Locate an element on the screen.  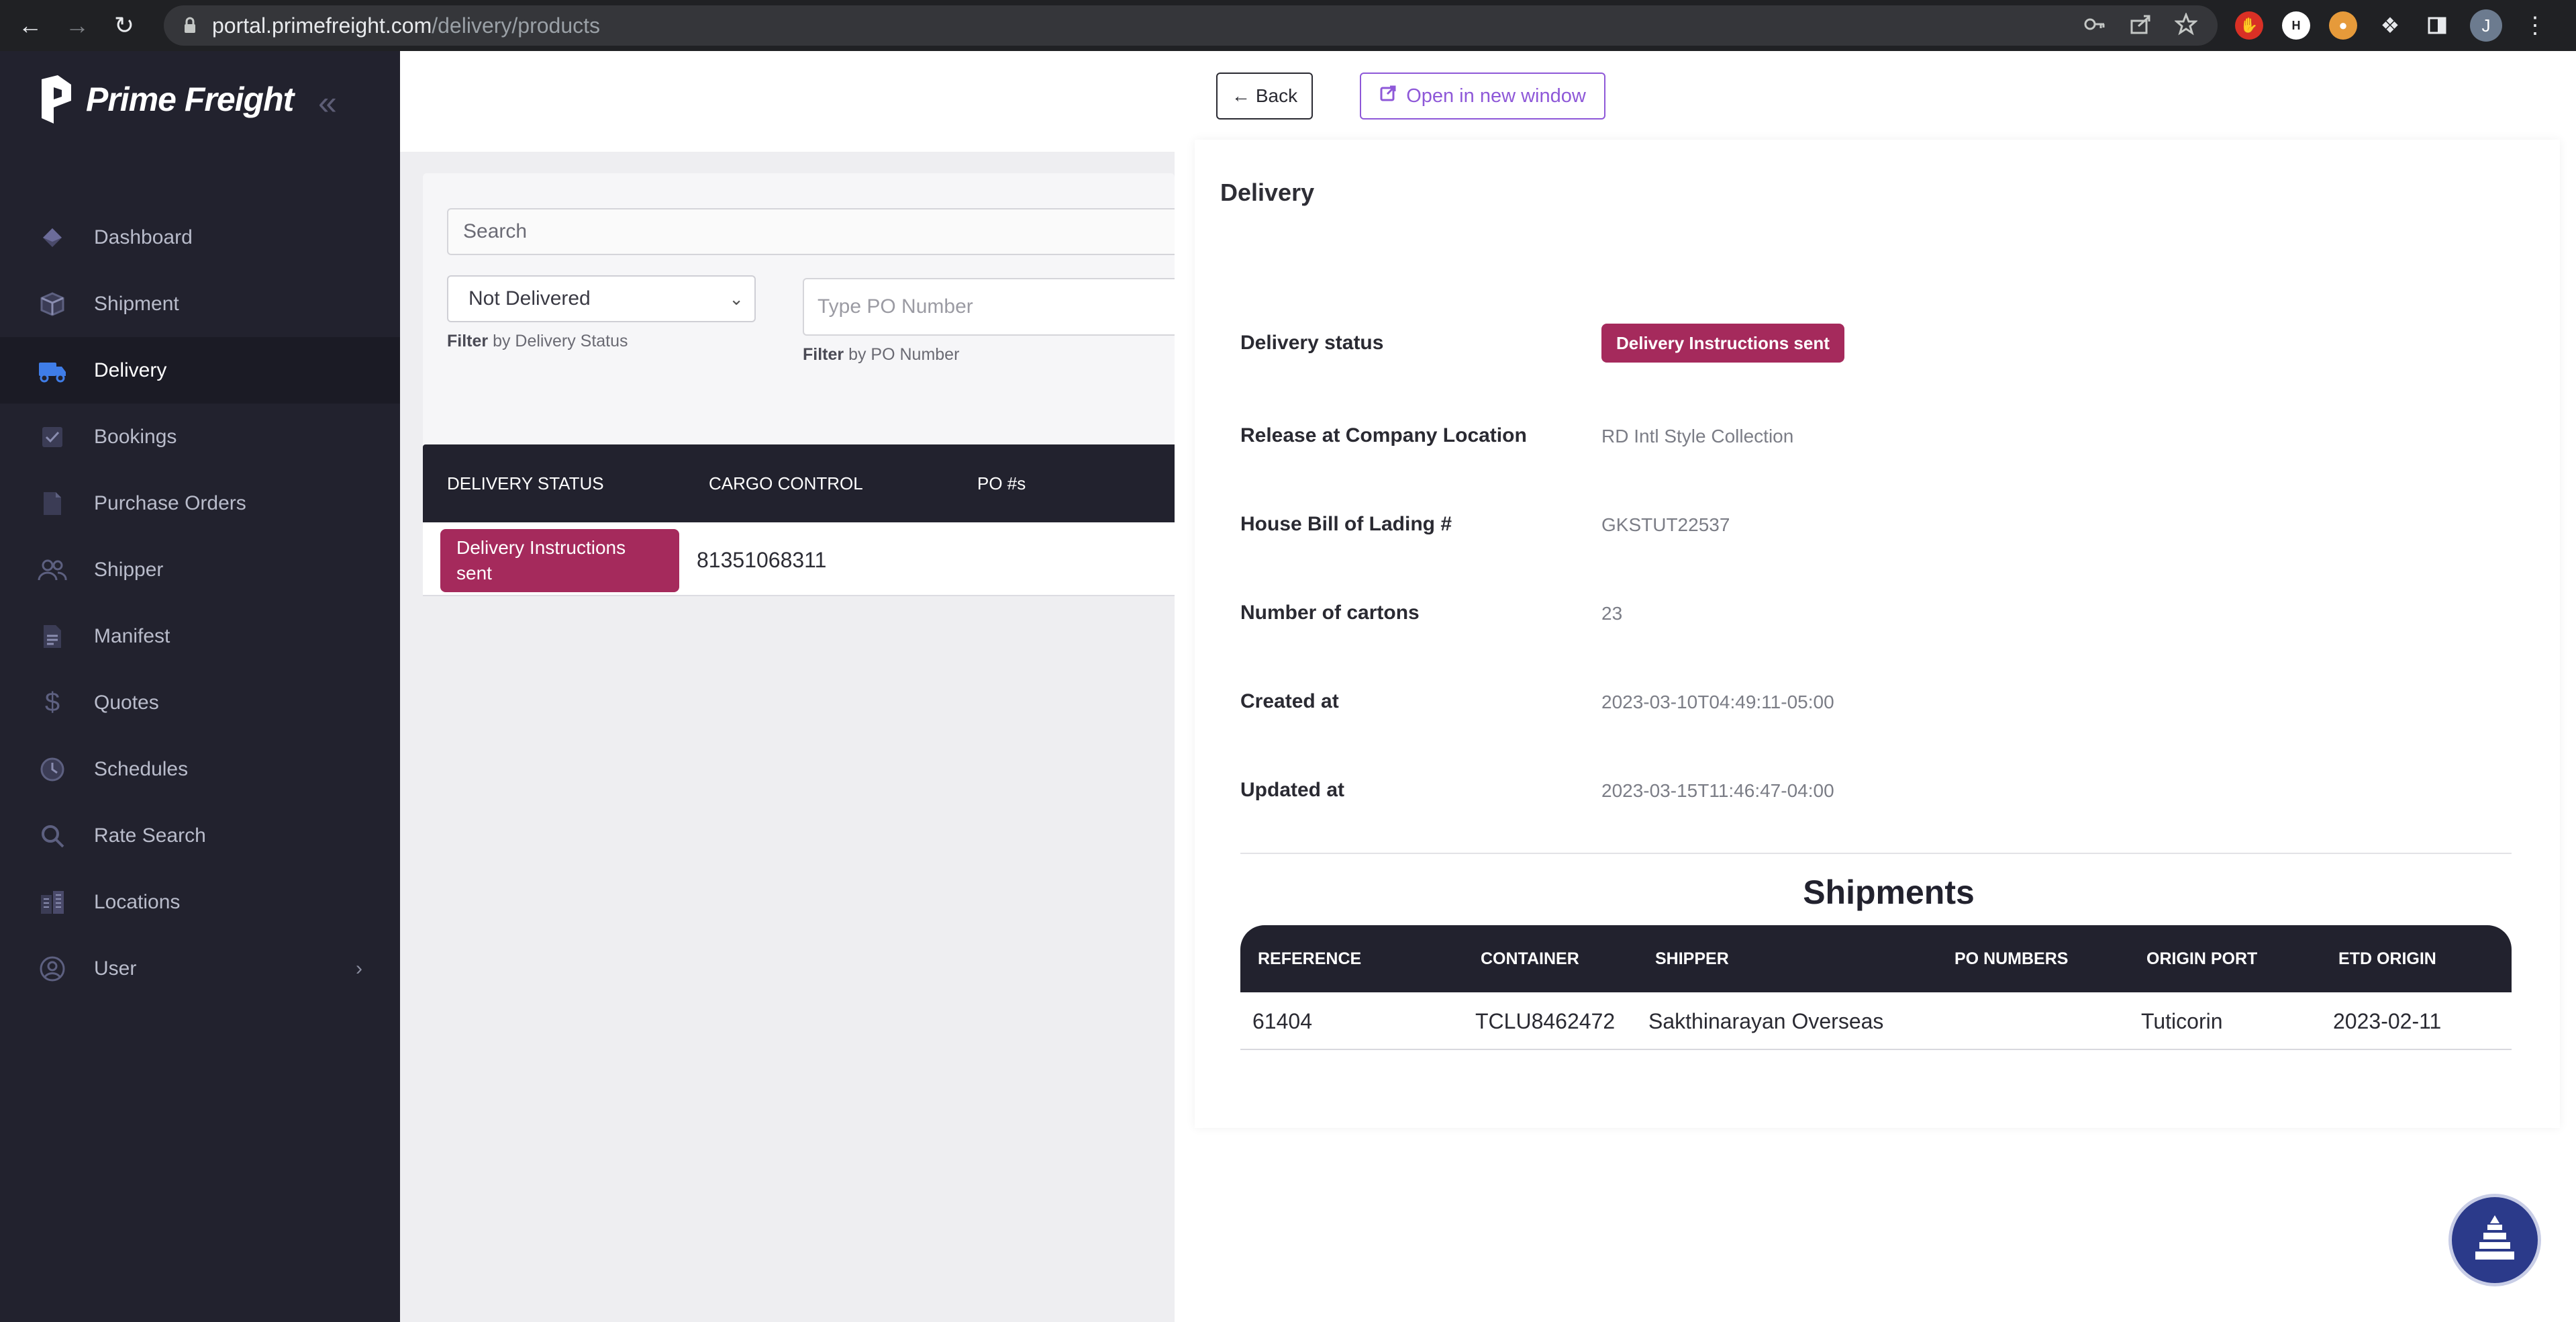
help-chat-button is located at coordinates (2494, 1240).